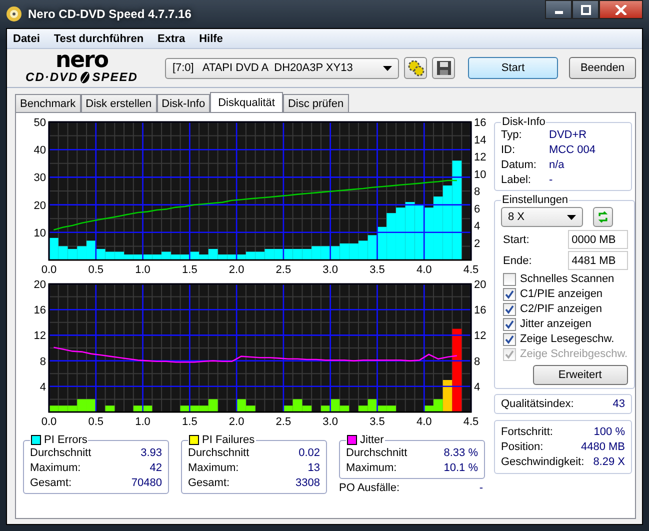  I want to click on progress-value: 4480 MB, so click(602, 447).